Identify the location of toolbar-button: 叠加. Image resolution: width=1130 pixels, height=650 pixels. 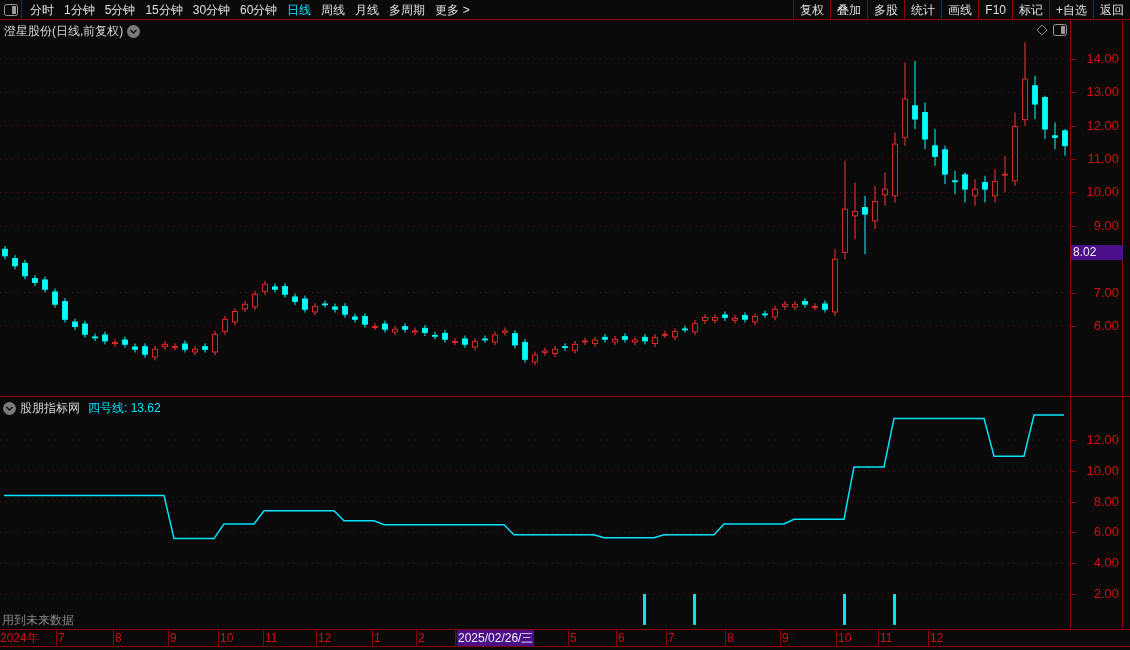
(849, 10).